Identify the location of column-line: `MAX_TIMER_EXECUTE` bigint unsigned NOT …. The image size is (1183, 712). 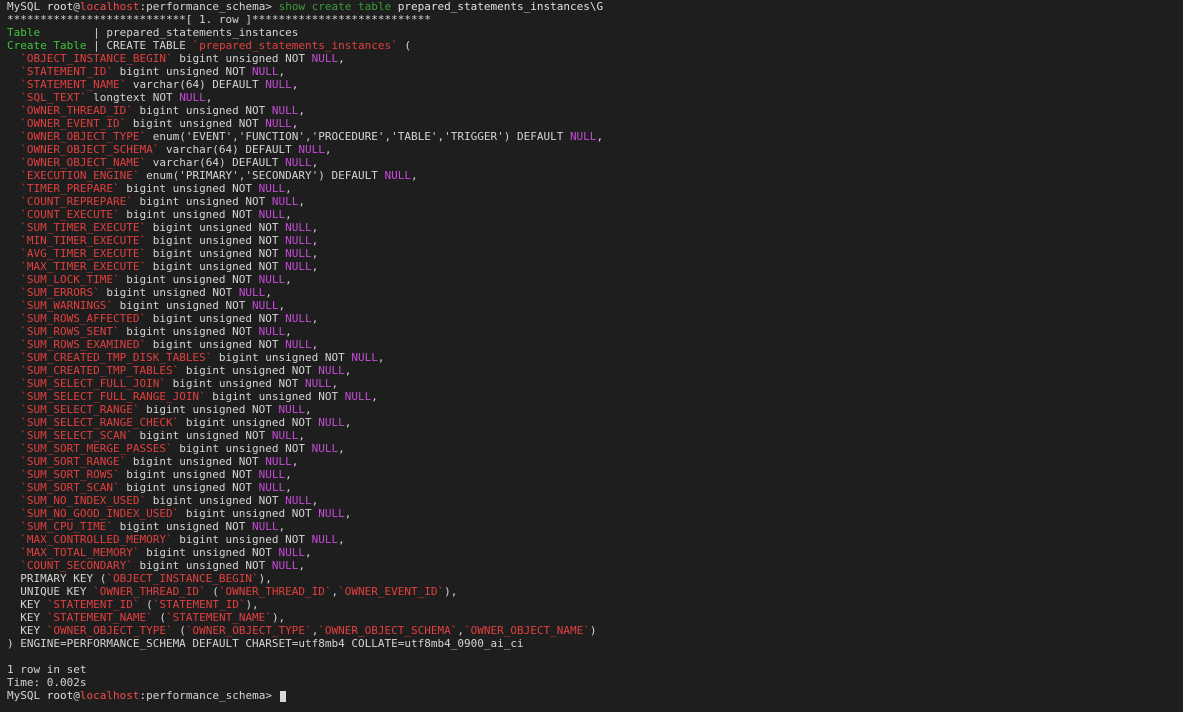
(595, 266).